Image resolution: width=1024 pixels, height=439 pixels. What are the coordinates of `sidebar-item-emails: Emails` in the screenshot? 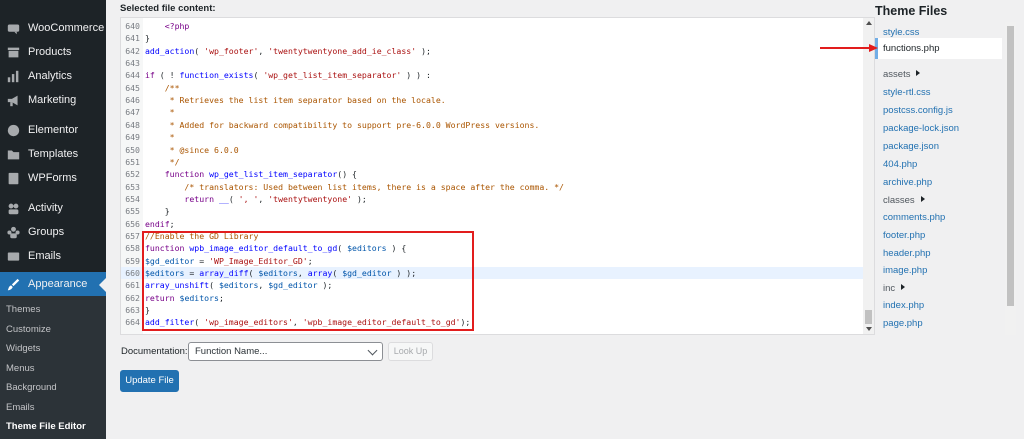 It's located at (53, 256).